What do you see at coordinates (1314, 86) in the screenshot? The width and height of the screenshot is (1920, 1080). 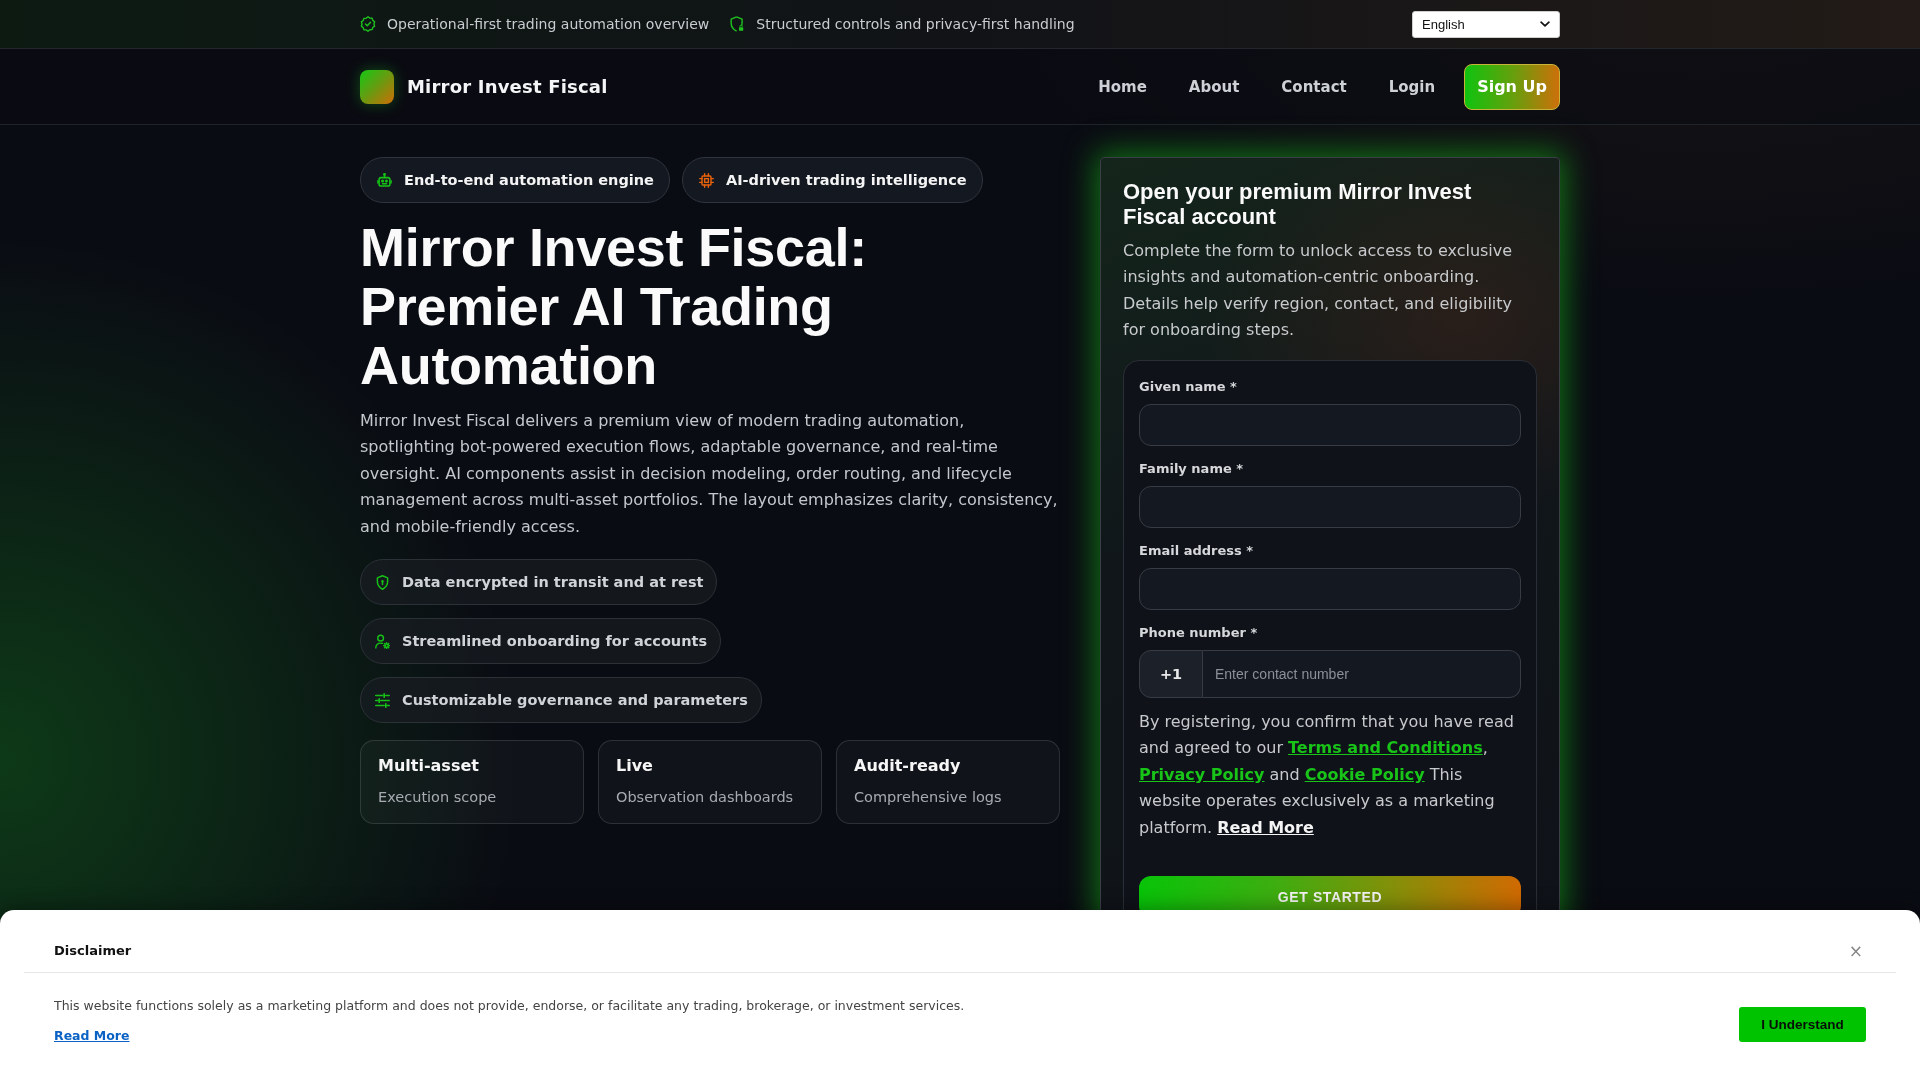 I see `nav-link: Contact` at bounding box center [1314, 86].